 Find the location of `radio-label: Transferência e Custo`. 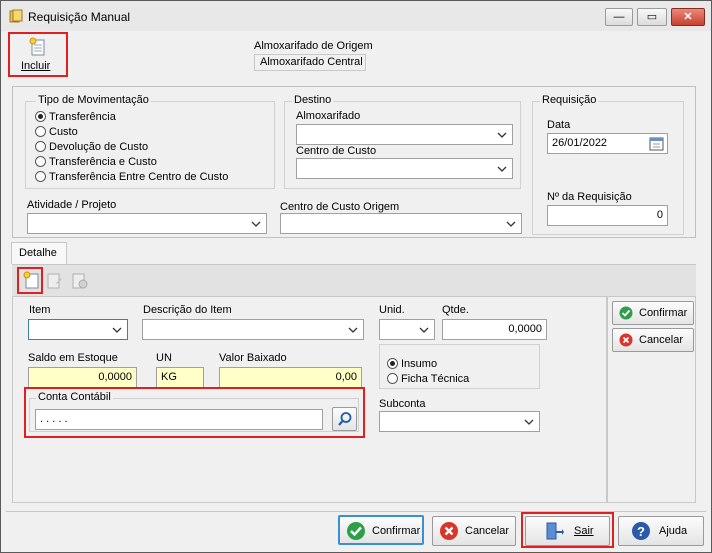

radio-label: Transferência e Custo is located at coordinates (103, 162).